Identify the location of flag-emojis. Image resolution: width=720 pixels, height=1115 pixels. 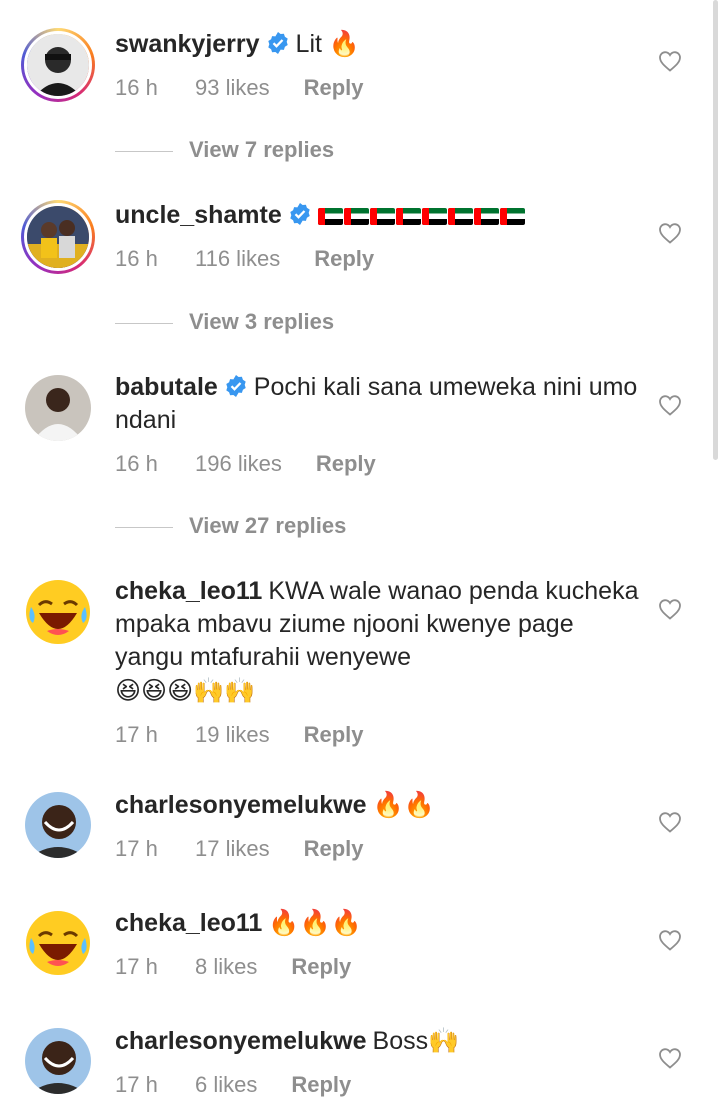
(421, 215).